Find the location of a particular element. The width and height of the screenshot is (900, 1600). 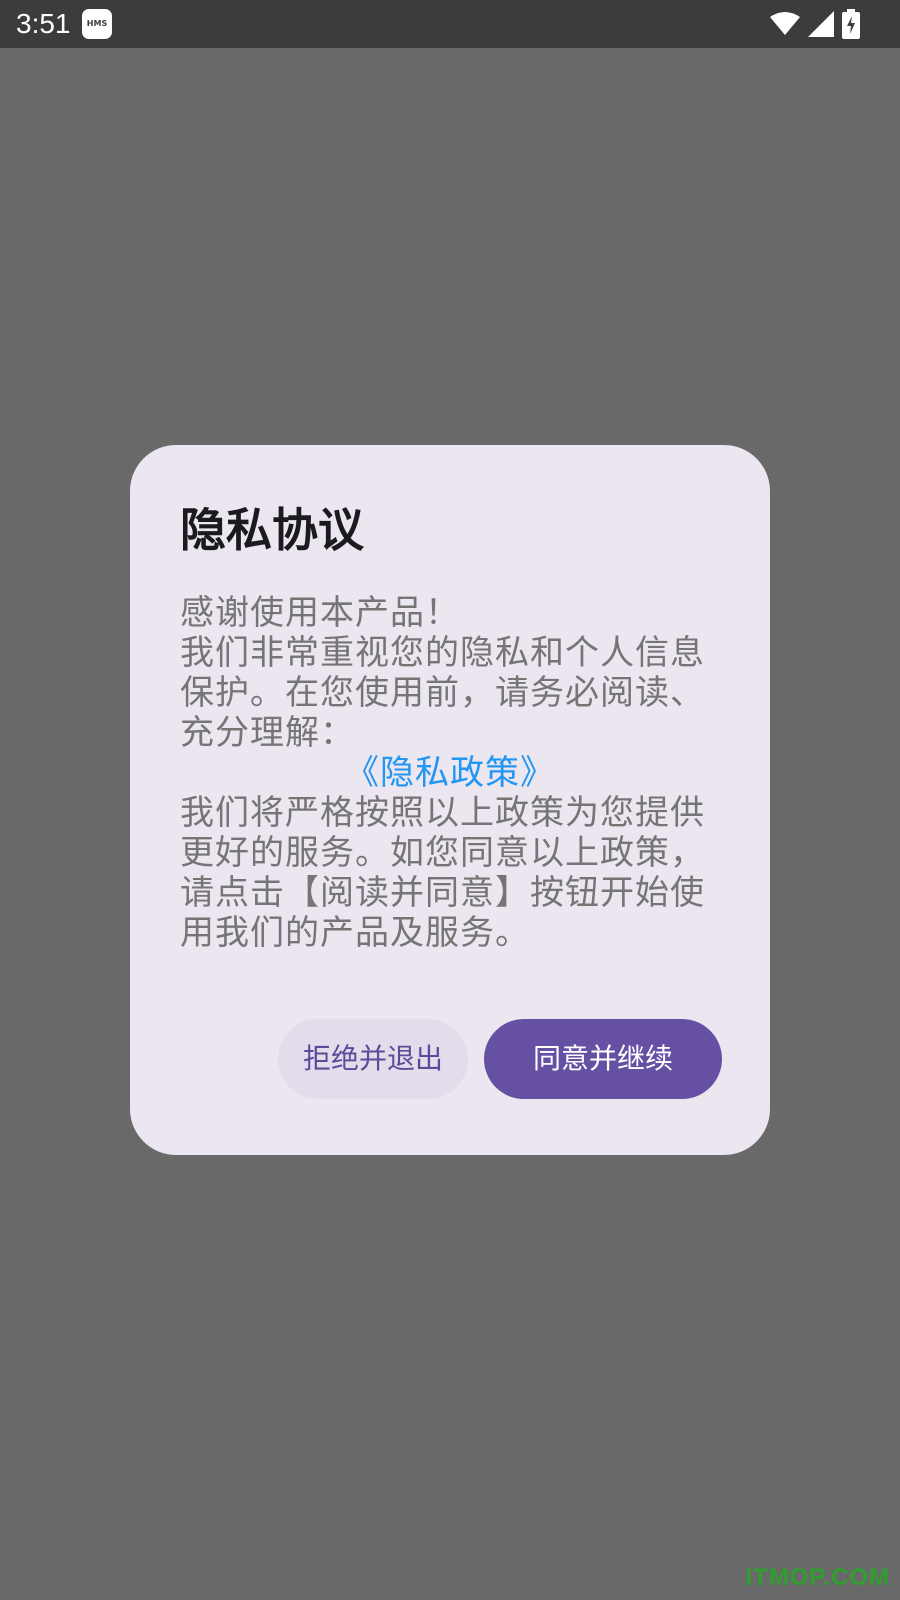

agree-and-continue-button: 同意并继续 is located at coordinates (603, 1059).